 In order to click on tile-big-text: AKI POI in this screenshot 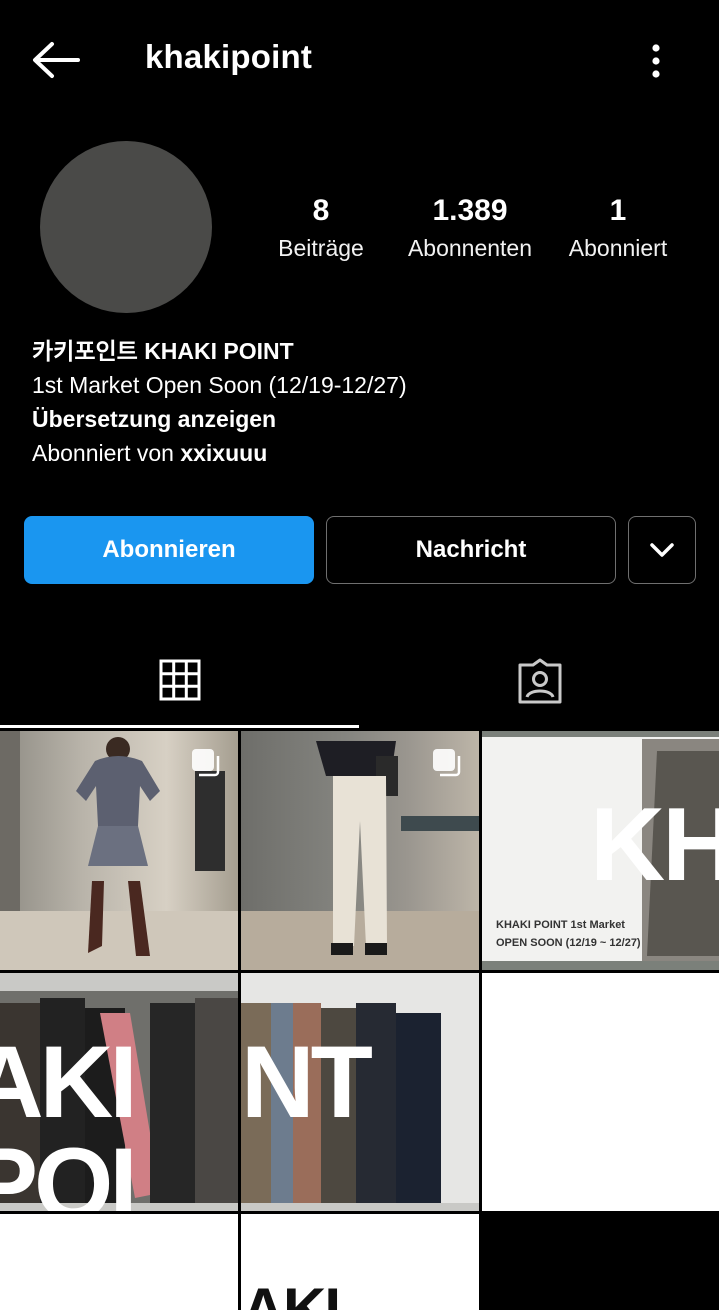, I will do `click(69, 1118)`.